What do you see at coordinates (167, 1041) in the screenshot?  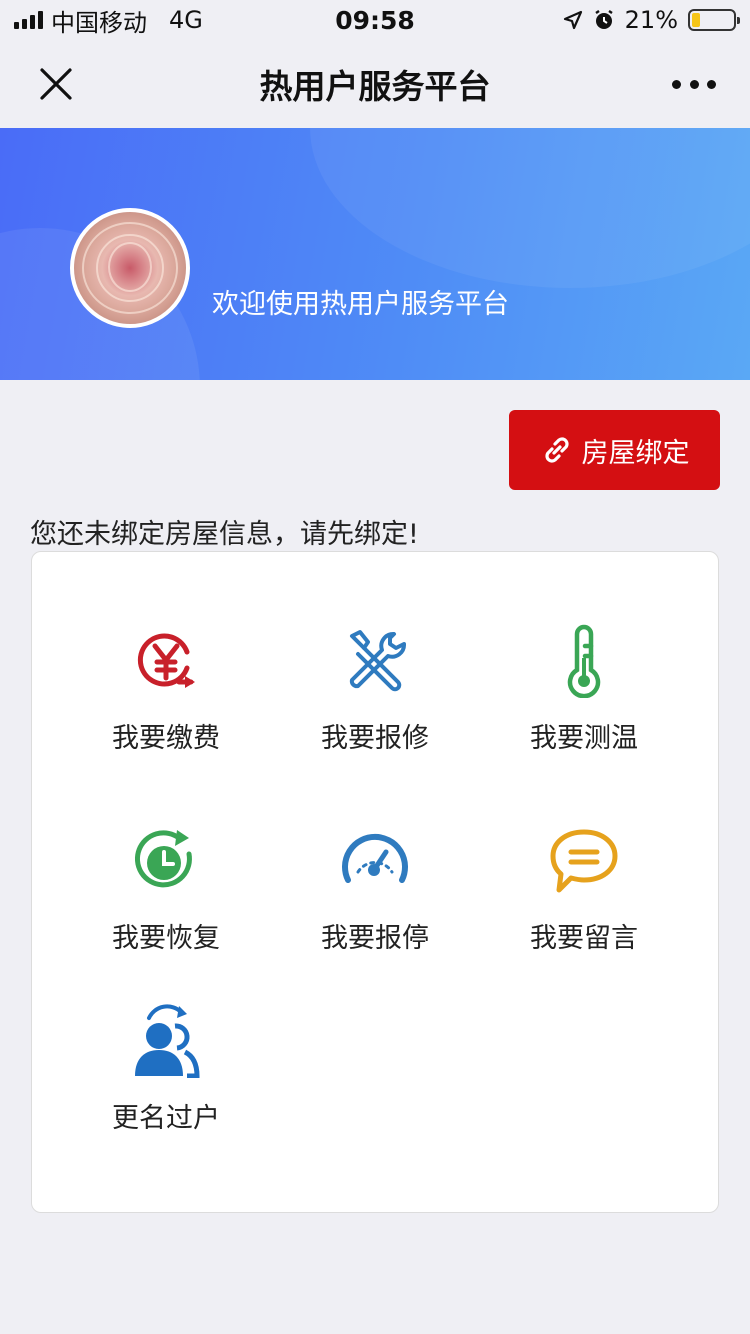 I see `transfer-users-icon` at bounding box center [167, 1041].